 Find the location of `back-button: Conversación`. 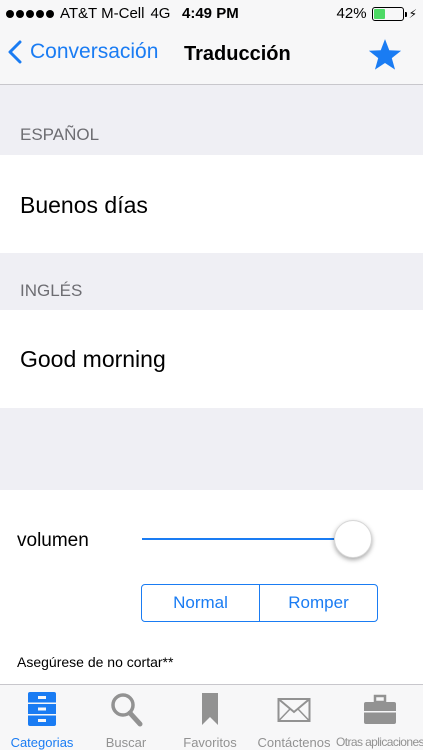

back-button: Conversación is located at coordinates (83, 52).